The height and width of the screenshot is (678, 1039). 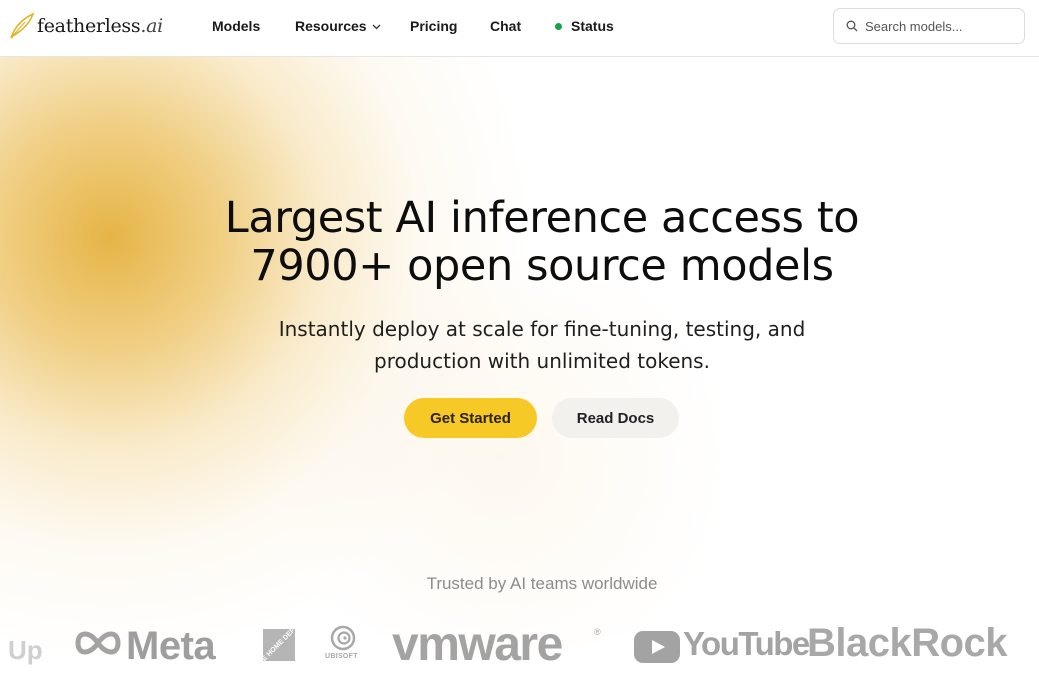 I want to click on logo-suffix: .ai, so click(x=151, y=26).